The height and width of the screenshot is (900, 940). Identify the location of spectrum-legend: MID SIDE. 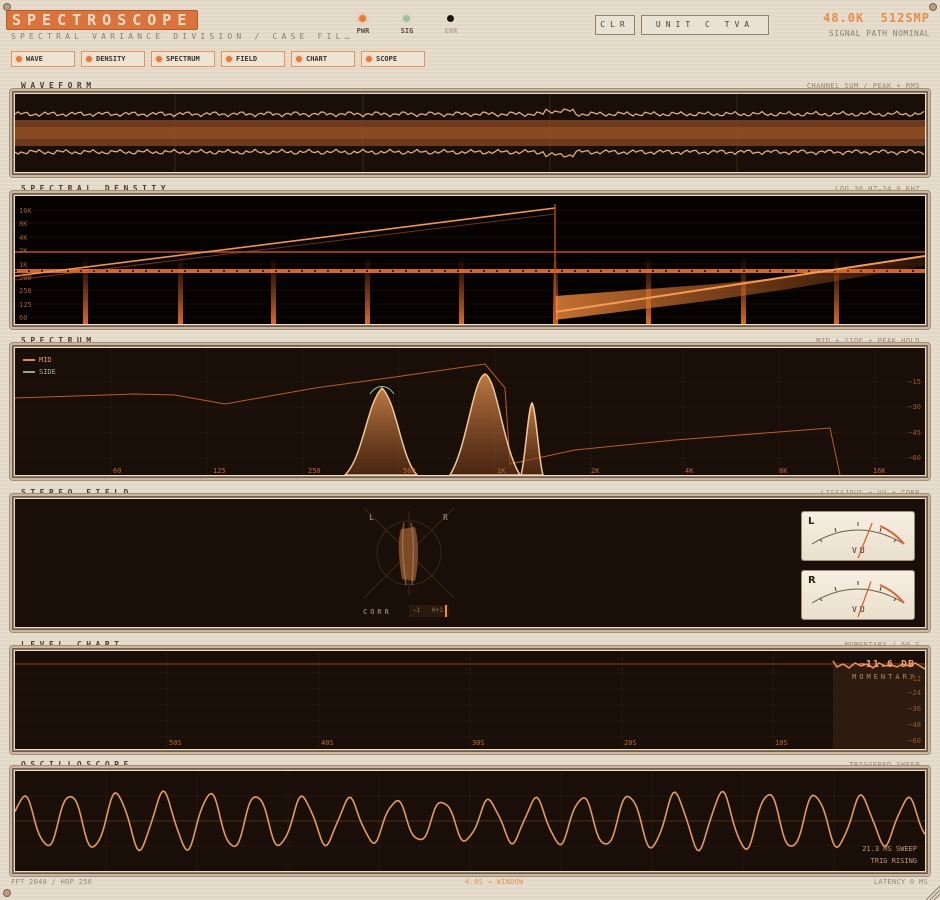
(39, 366).